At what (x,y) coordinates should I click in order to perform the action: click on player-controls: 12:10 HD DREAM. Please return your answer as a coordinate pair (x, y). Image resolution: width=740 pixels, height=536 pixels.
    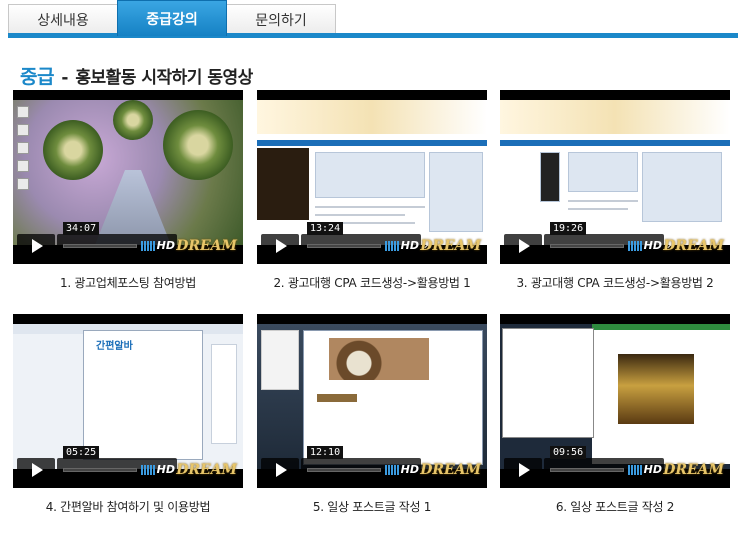
    Looking at the image, I should click on (372, 467).